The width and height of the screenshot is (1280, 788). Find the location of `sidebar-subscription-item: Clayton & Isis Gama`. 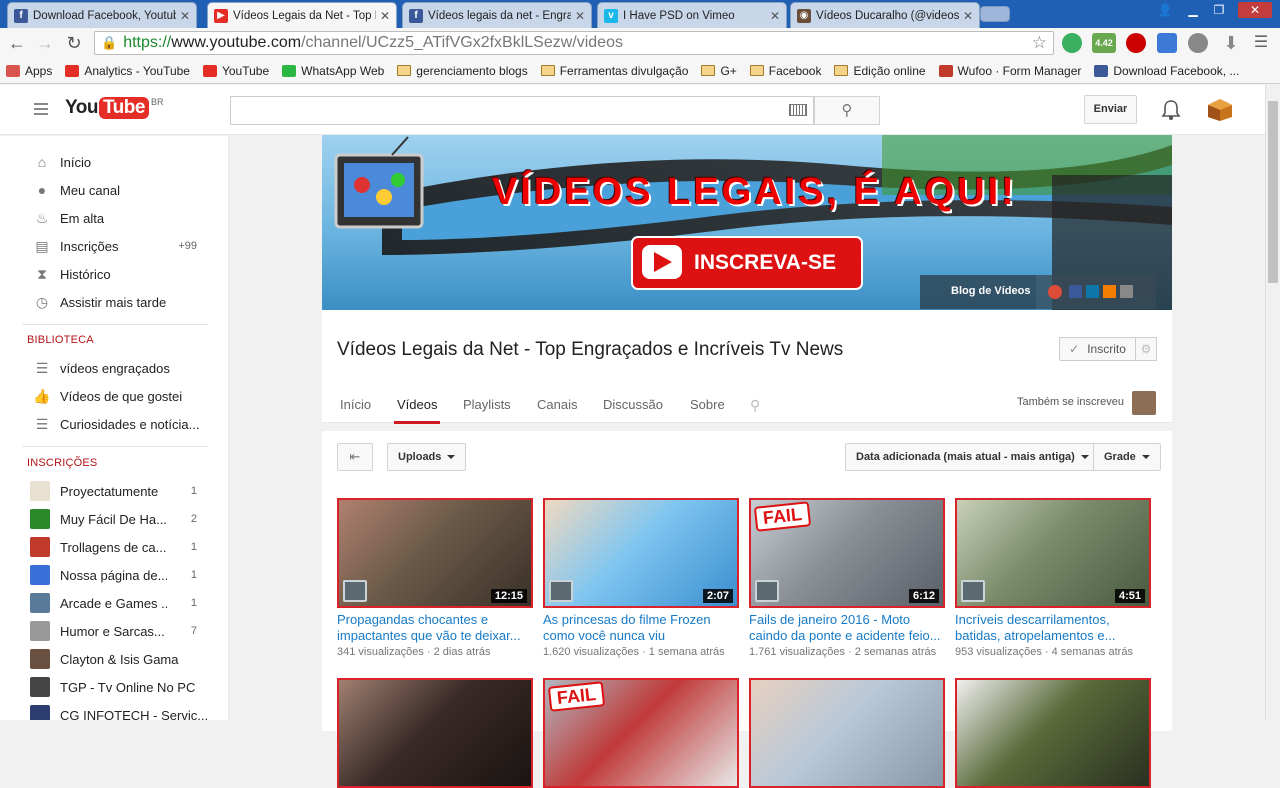

sidebar-subscription-item: Clayton & Isis Gama is located at coordinates (114, 659).